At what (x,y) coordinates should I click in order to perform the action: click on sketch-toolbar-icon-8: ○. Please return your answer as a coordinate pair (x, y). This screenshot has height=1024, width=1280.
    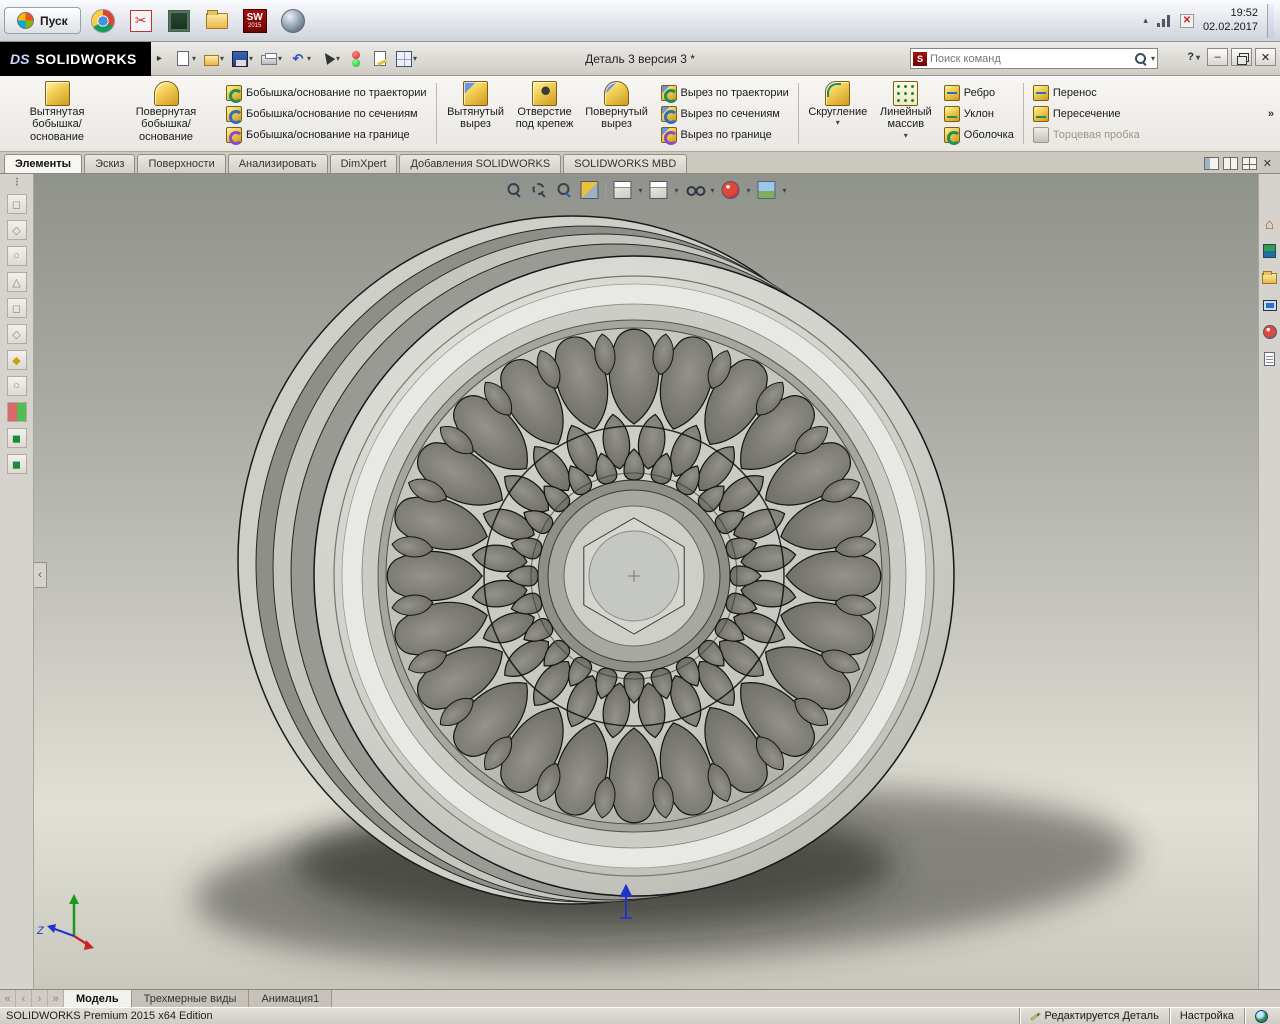
    Looking at the image, I should click on (16, 386).